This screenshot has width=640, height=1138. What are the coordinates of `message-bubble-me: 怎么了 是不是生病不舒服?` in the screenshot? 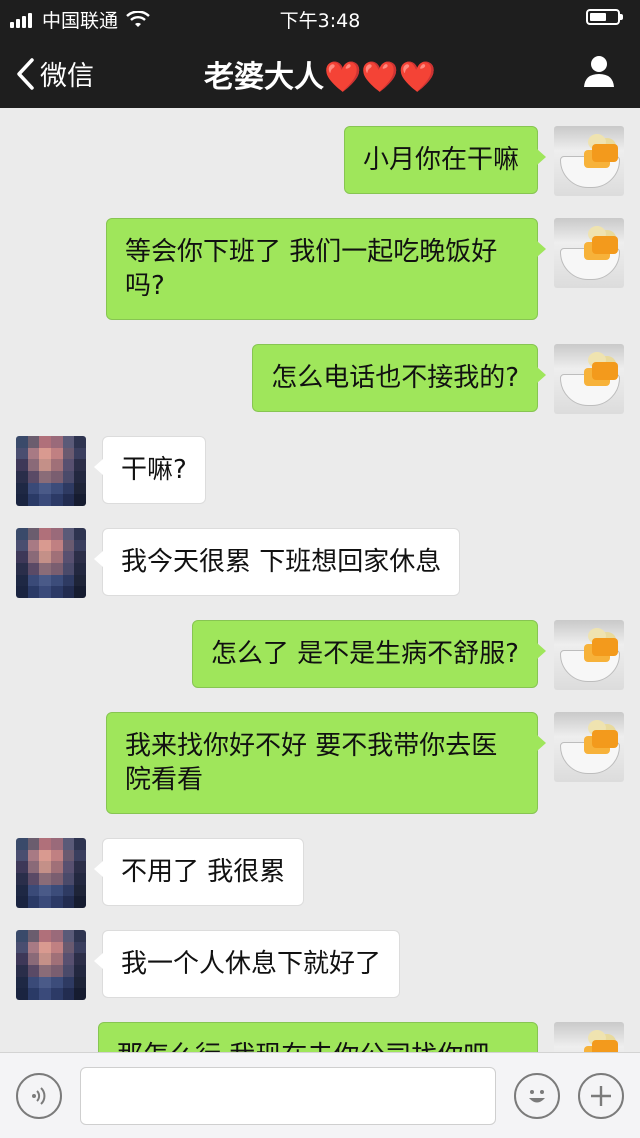 It's located at (369, 654).